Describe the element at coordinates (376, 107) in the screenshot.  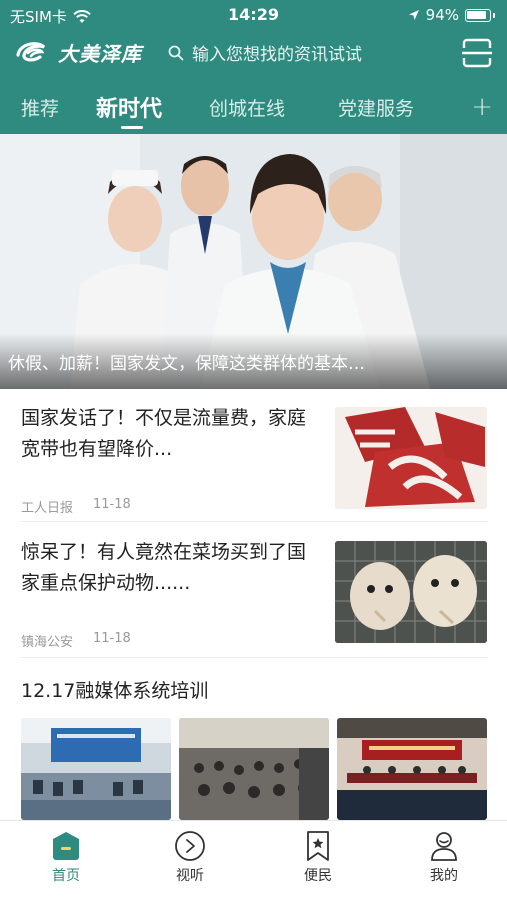
I see `tab-party-service: 党建服务` at that location.